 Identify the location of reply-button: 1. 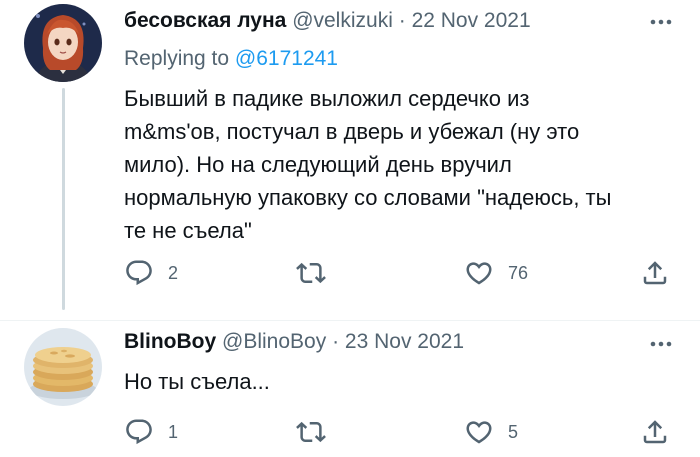
(151, 432).